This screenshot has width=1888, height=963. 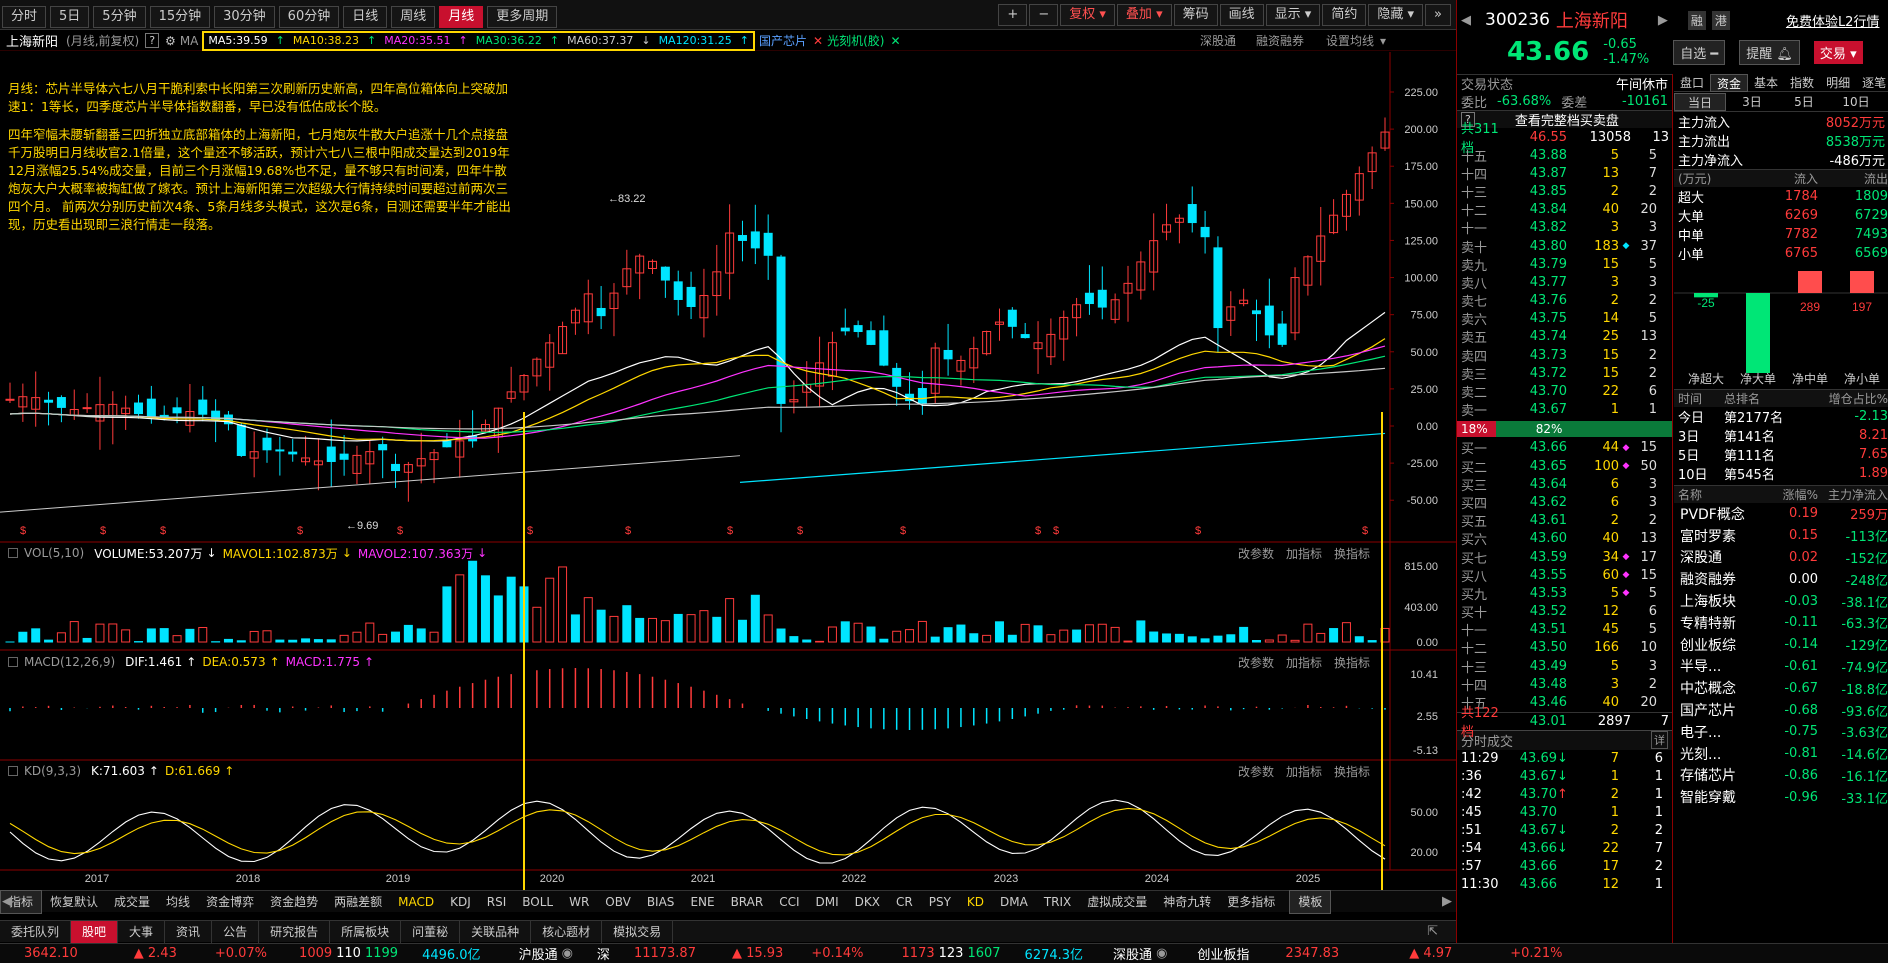 What do you see at coordinates (1304, 662) in the screenshot?
I see `add-indicator-button: 加指标` at bounding box center [1304, 662].